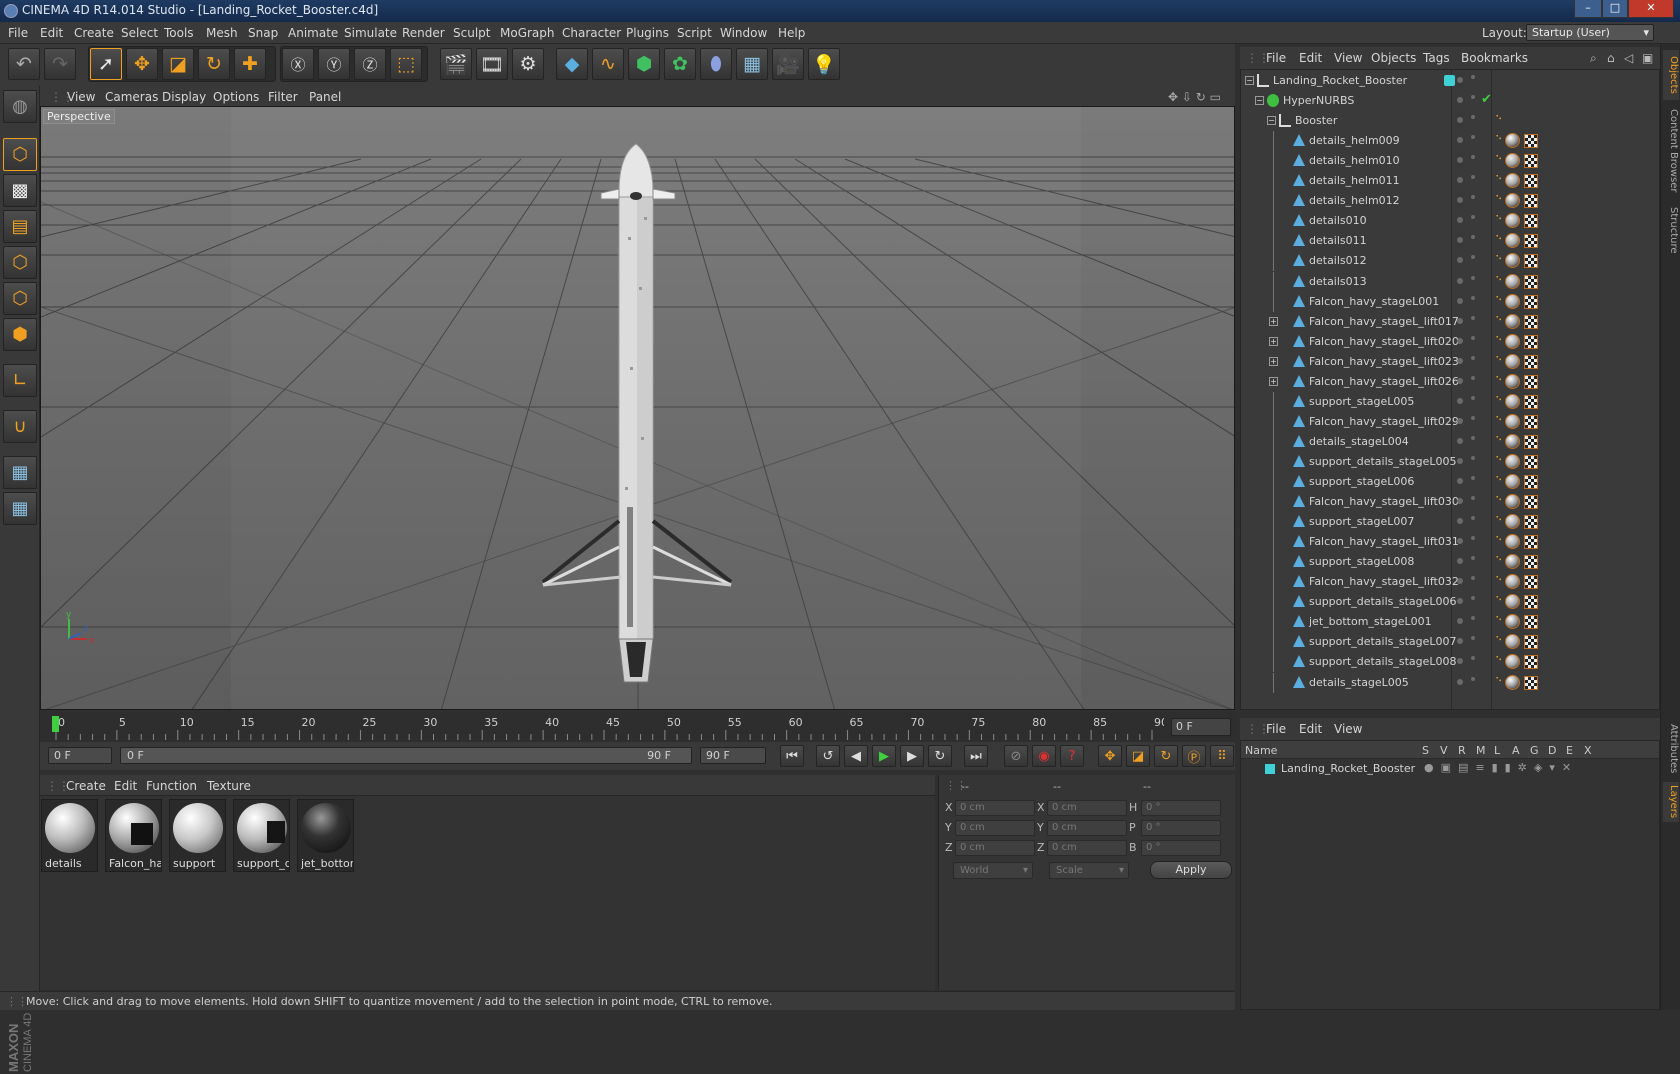  I want to click on material-support-de: support_de, so click(261, 835).